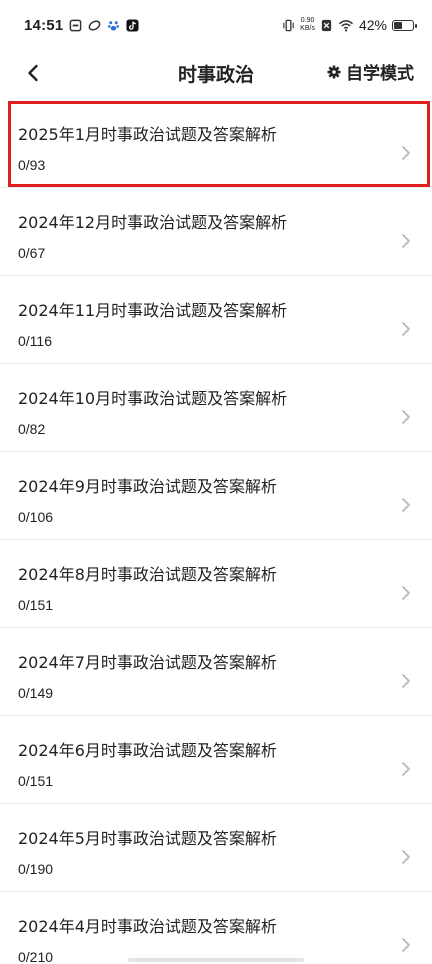 The image size is (432, 964). I want to click on item-title: 2024年10月时事政治试题及答案解析, so click(153, 398).